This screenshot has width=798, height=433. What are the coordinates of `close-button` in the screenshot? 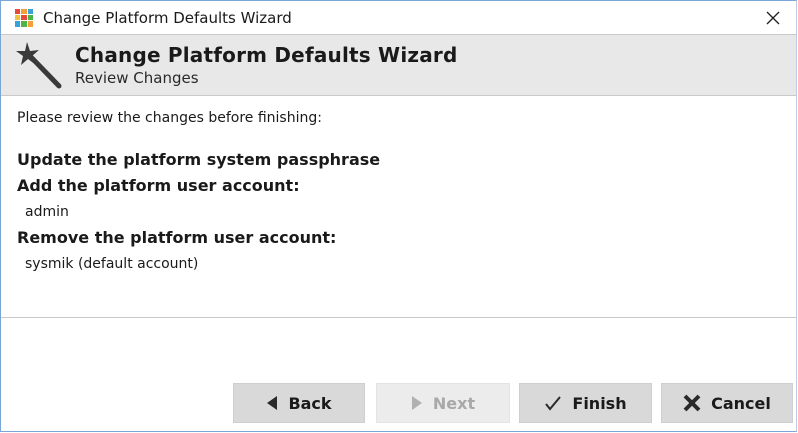 It's located at (773, 17).